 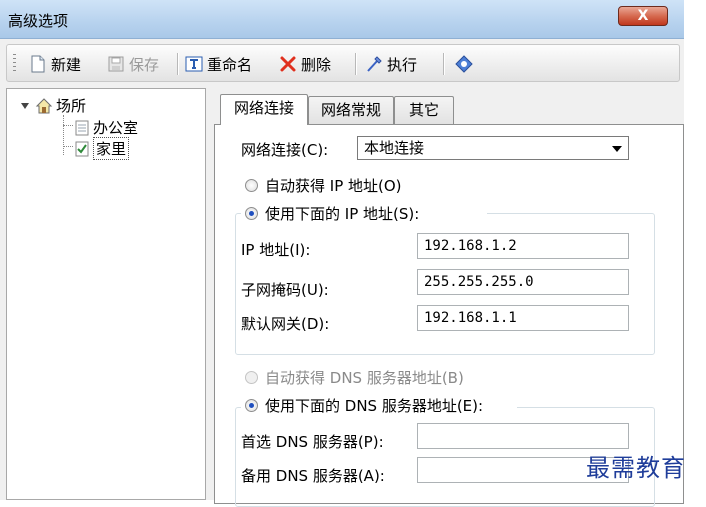 I want to click on tree-item-office: 办公室, so click(x=106, y=127).